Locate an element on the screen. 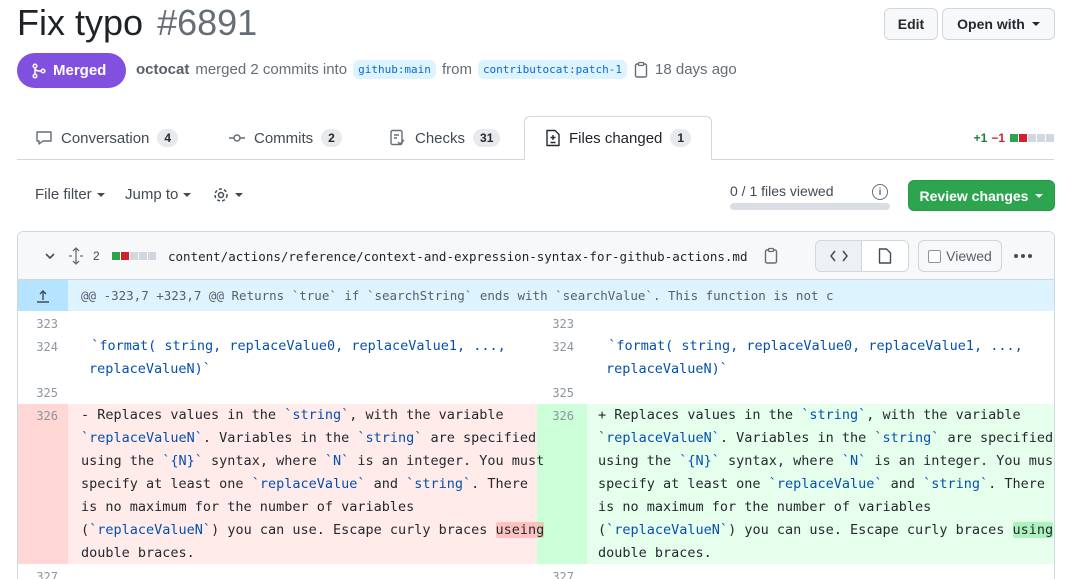  added-line-gutter is located at coordinates (562, 484).